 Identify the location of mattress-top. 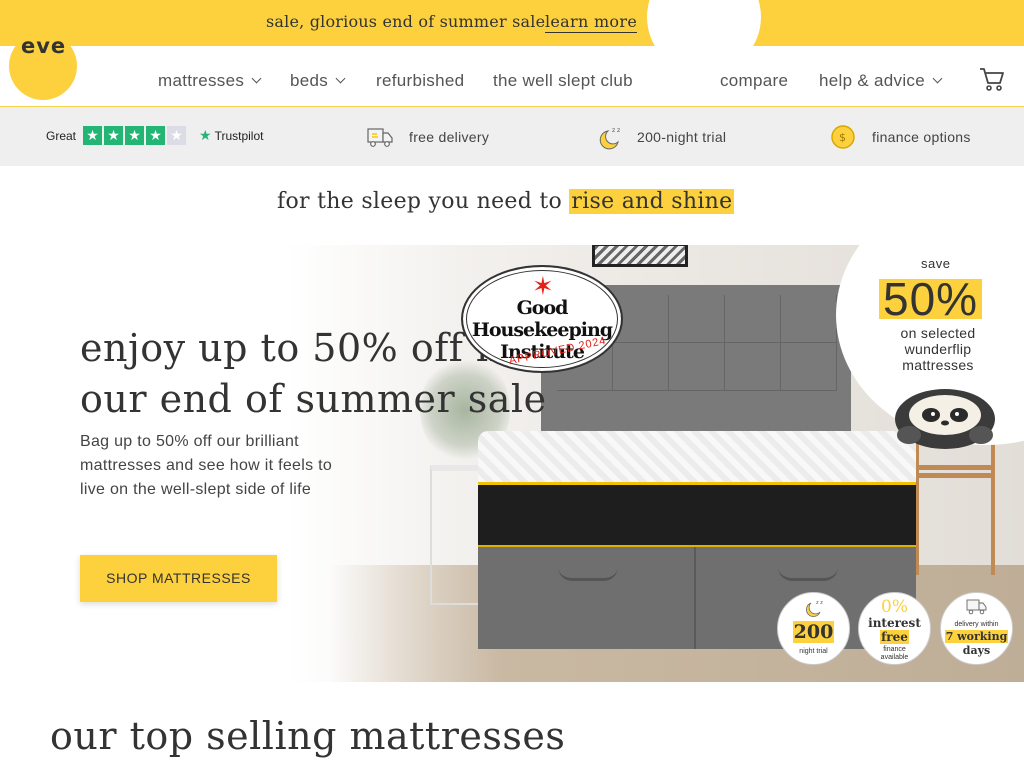
(697, 458).